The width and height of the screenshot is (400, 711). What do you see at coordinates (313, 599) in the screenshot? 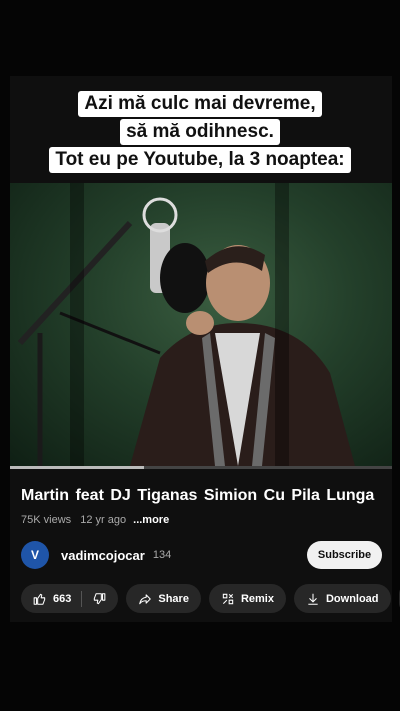
I see `download-icon` at bounding box center [313, 599].